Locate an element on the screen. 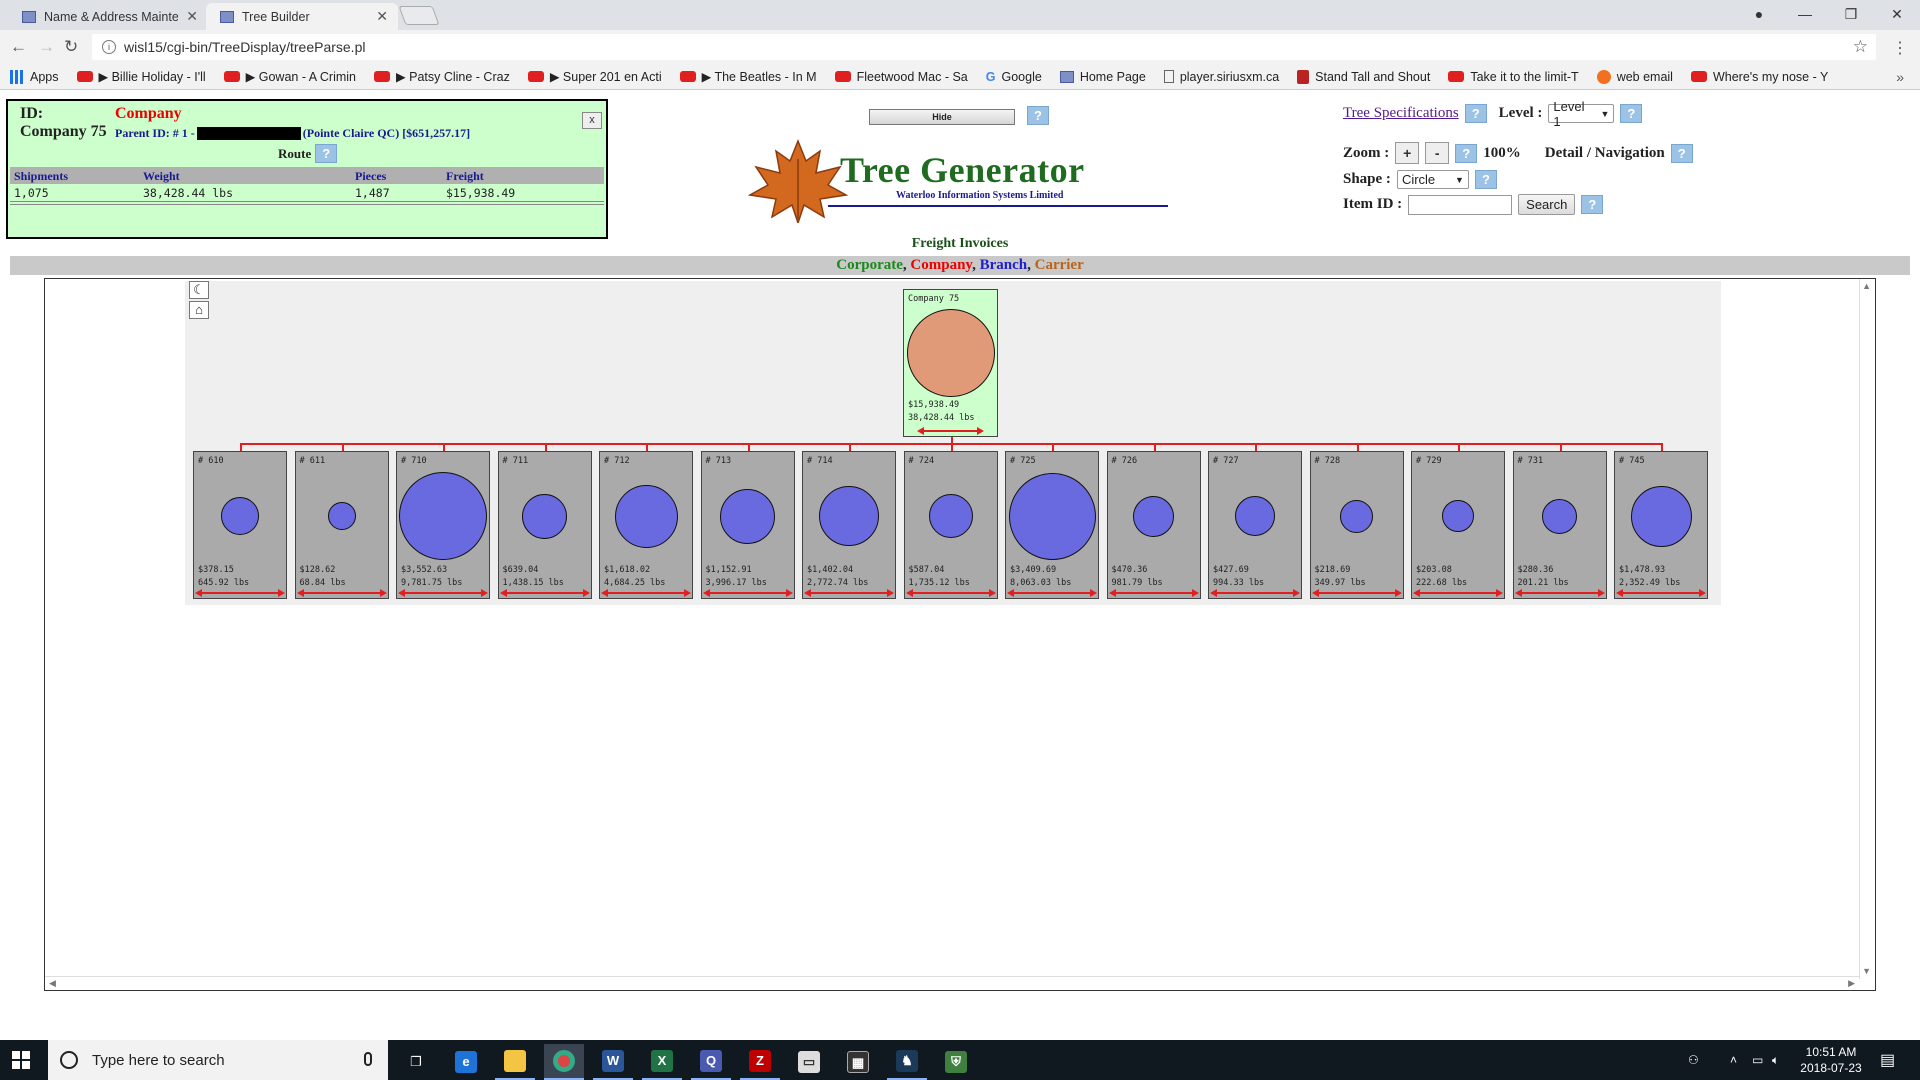  back-icon: ← is located at coordinates (18, 47).